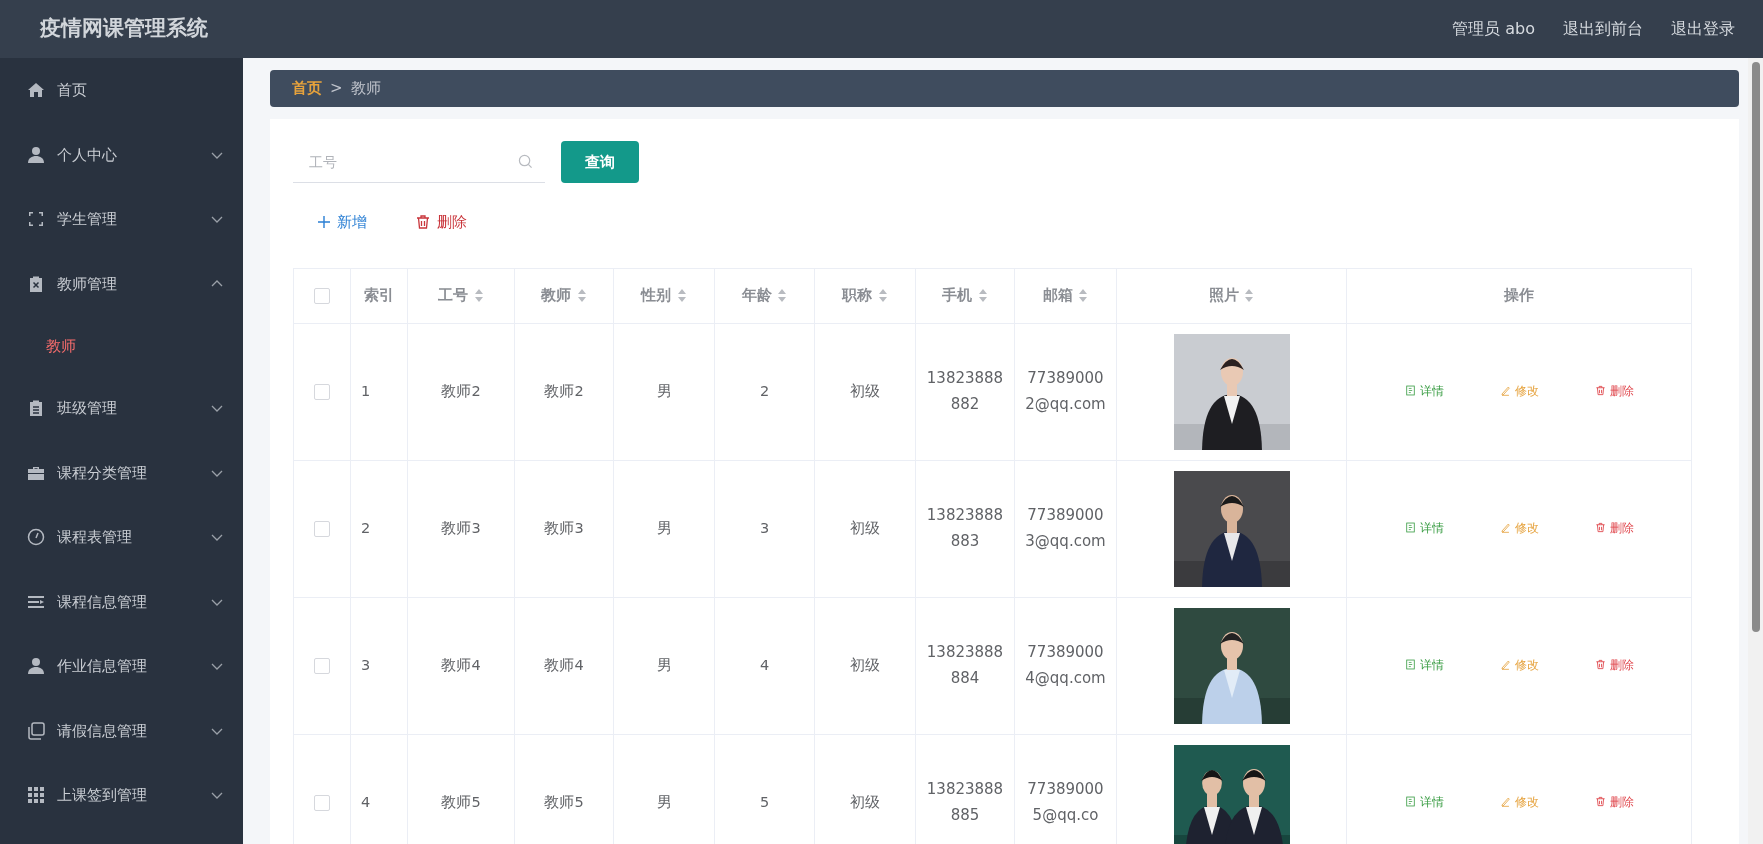  I want to click on column-header: 教师, so click(564, 295).